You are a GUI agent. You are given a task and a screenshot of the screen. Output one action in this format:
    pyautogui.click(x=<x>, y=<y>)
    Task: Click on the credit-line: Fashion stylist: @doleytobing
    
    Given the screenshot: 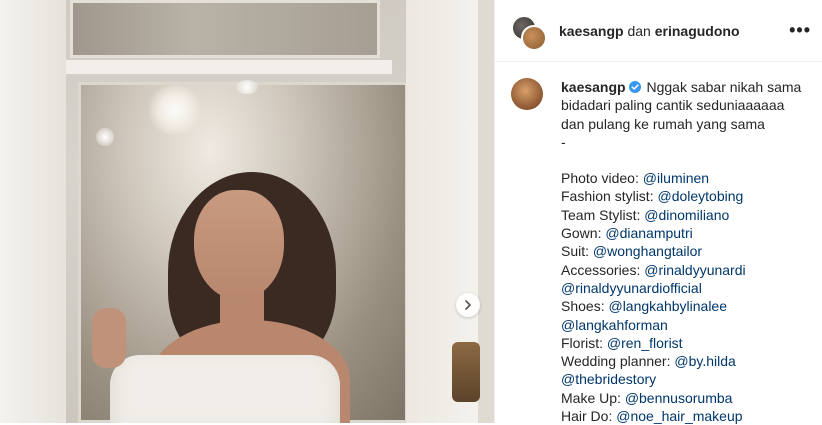 What is the action you would take?
    pyautogui.click(x=684, y=196)
    